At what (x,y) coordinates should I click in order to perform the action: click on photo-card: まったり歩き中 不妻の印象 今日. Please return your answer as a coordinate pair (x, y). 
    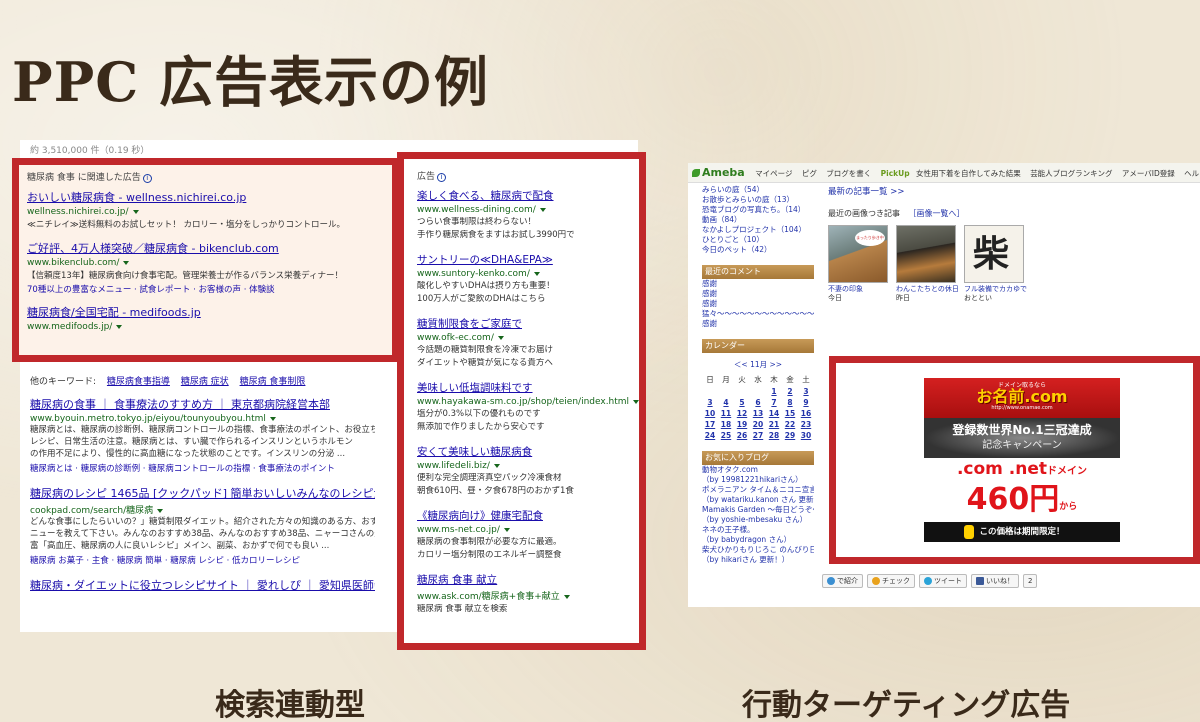
    Looking at the image, I should click on (860, 264).